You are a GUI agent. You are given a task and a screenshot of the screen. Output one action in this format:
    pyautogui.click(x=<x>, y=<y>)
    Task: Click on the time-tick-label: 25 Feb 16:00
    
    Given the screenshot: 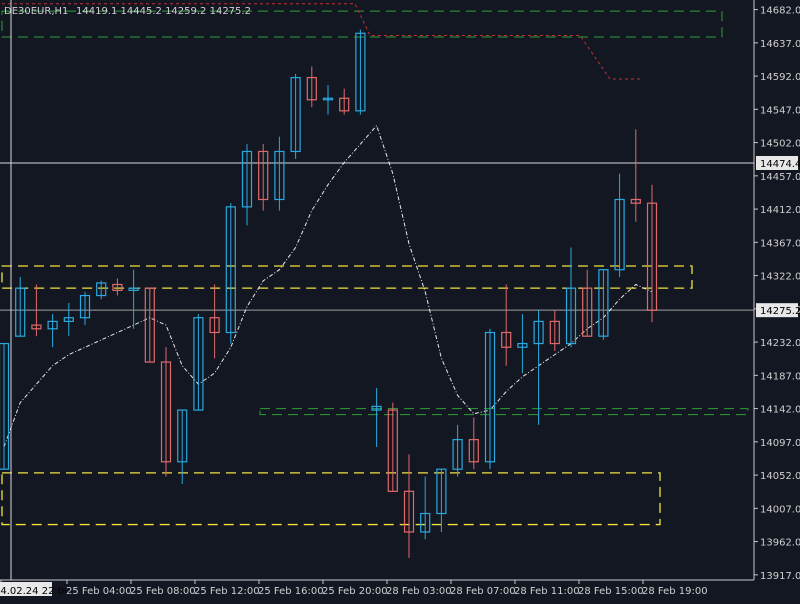 What is the action you would take?
    pyautogui.click(x=291, y=591)
    